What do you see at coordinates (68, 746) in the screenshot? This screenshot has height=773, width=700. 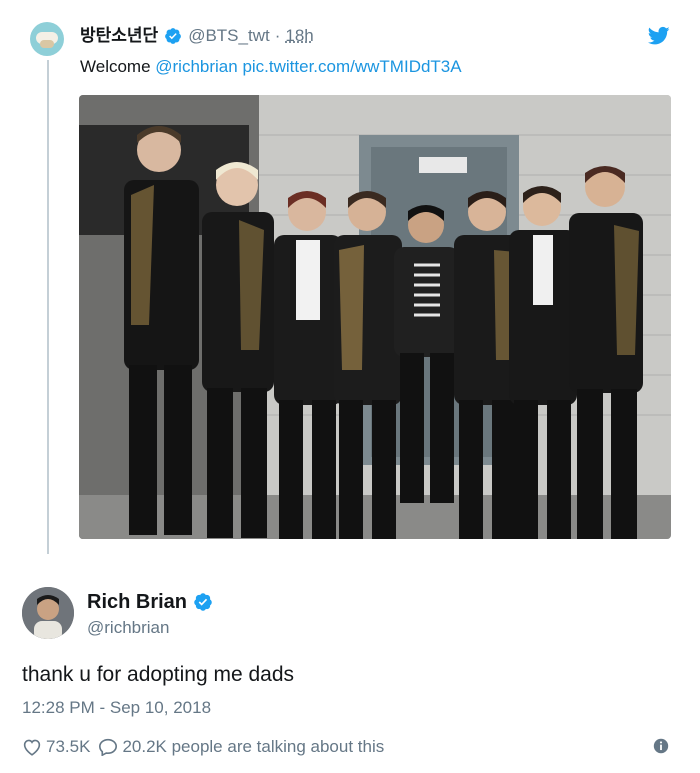 I see `like-count: 73.5K` at bounding box center [68, 746].